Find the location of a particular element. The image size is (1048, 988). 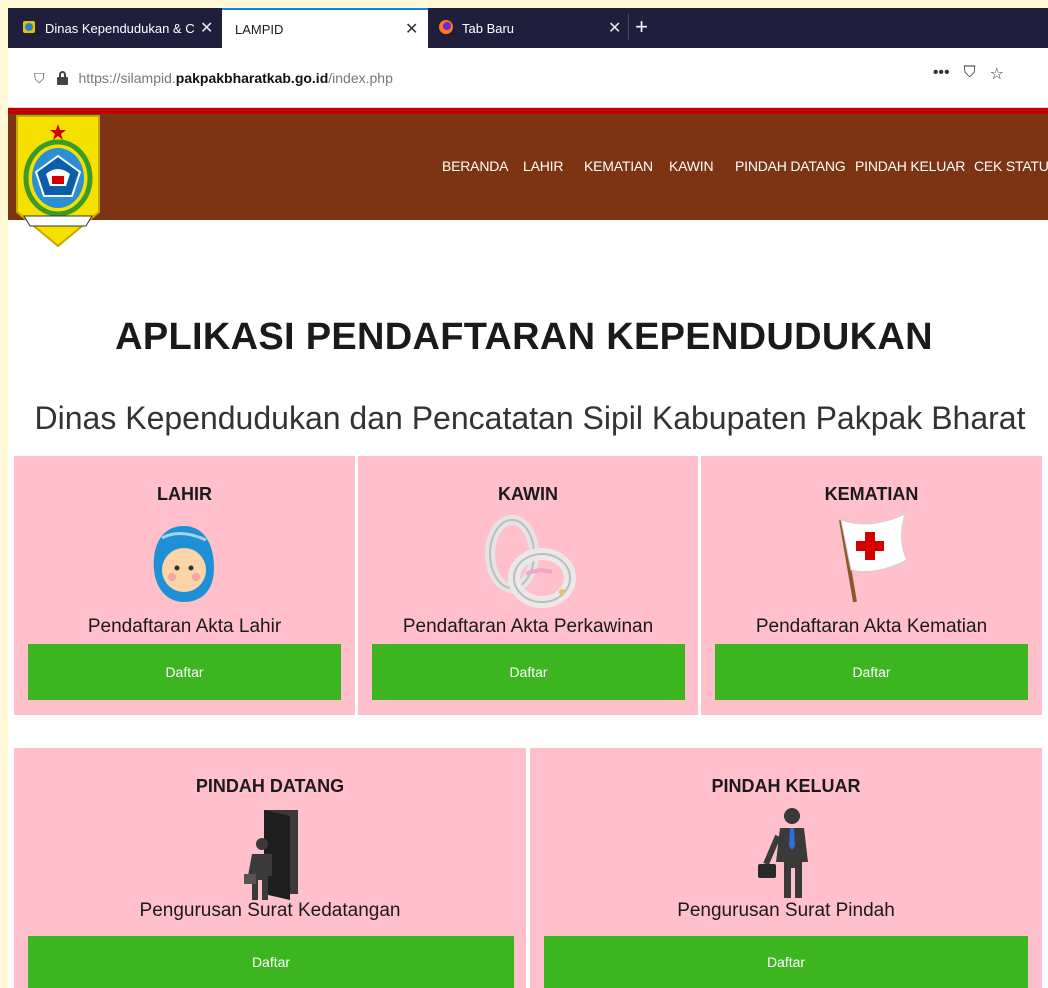

tracking-shield-icon: ⛉ is located at coordinates (39, 78).